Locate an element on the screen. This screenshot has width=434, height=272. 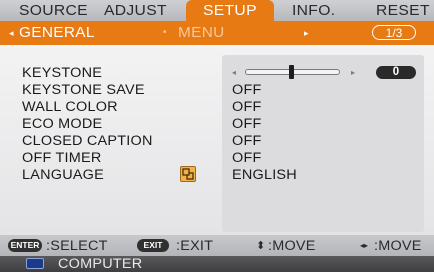
menu-tab-bar: SOURCE ADJUST SETUP INFO. RESET is located at coordinates (217, 12).